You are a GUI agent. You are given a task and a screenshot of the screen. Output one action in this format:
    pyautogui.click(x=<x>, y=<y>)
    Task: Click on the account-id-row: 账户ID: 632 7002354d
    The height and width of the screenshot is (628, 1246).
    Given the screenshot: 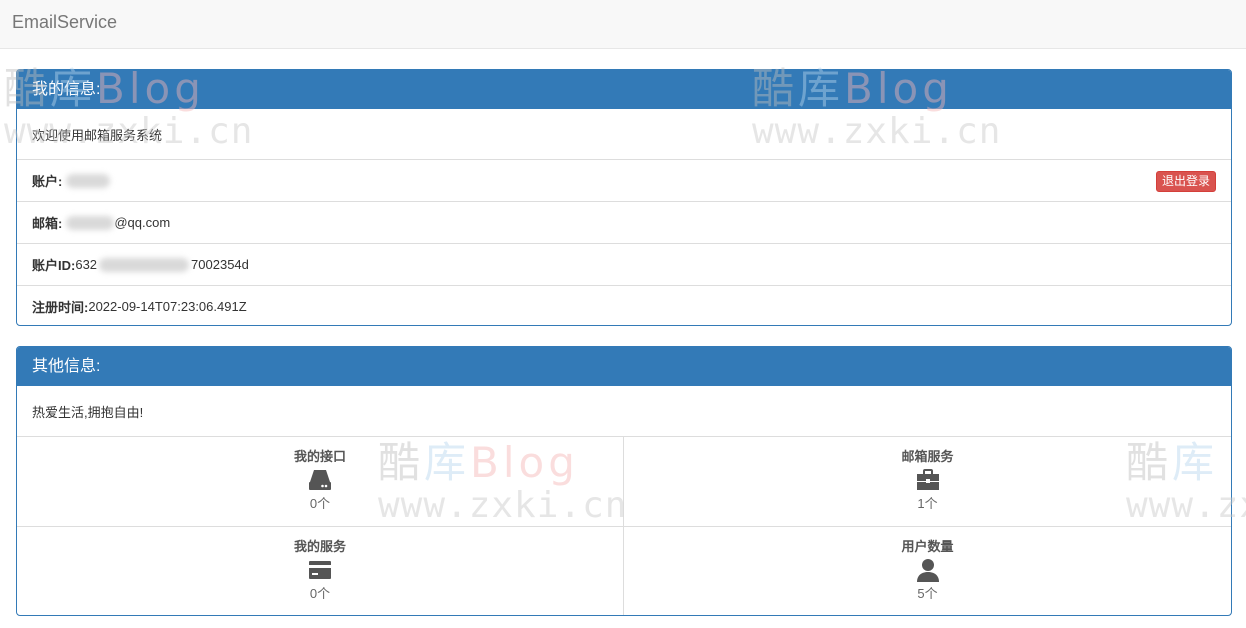 What is the action you would take?
    pyautogui.click(x=624, y=264)
    